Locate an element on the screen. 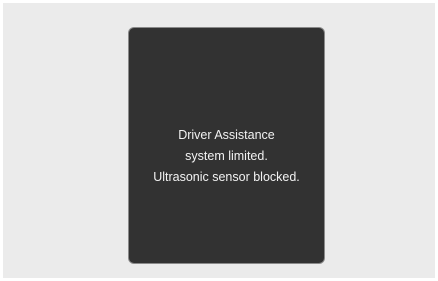  warning-message-line-2: system limited. is located at coordinates (226, 156).